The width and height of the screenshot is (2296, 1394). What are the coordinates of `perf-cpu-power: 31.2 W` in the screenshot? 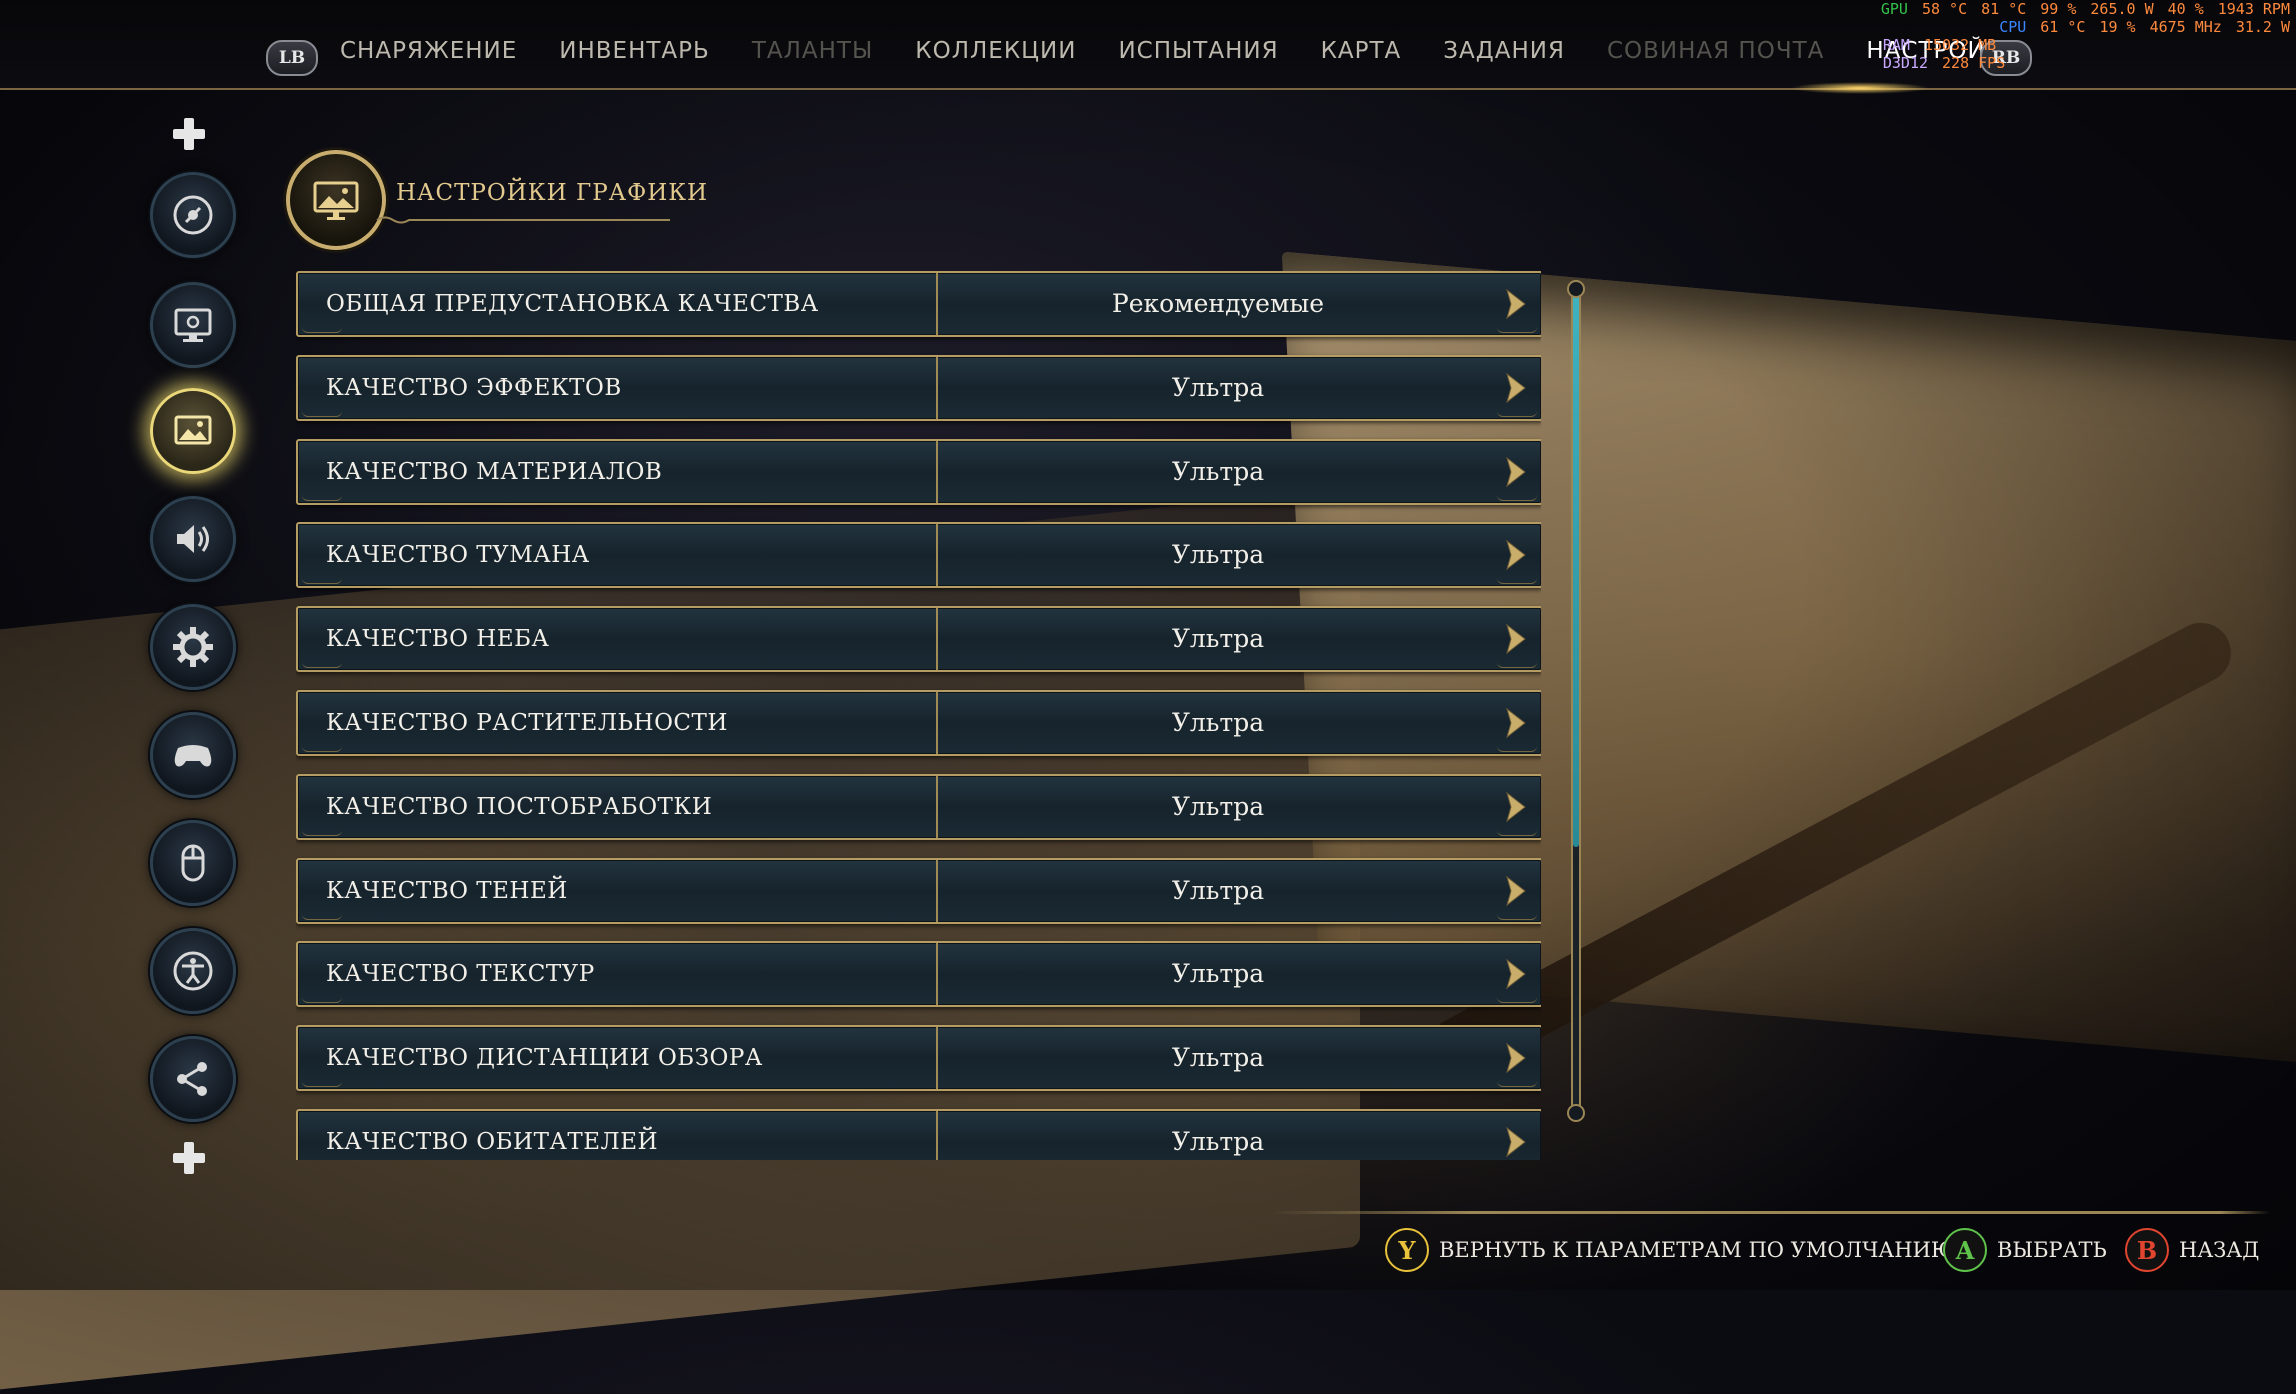 It's located at (2262, 27).